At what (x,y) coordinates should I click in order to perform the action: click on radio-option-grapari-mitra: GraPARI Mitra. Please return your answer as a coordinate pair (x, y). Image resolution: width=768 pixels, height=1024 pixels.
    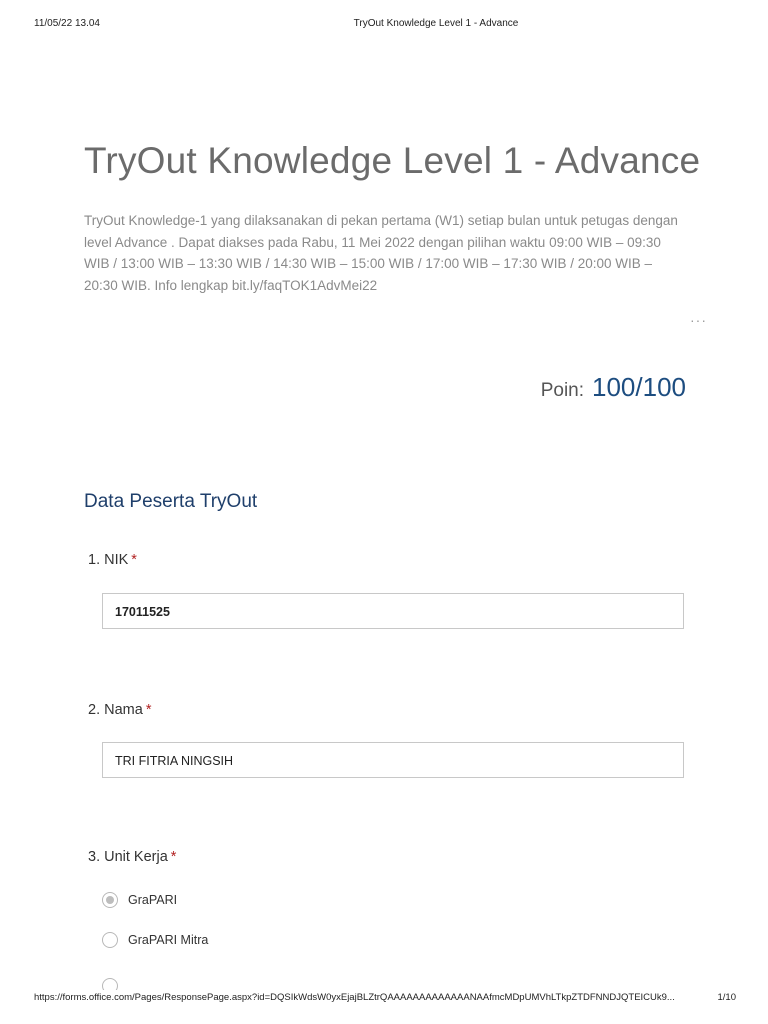
    Looking at the image, I should click on (155, 940).